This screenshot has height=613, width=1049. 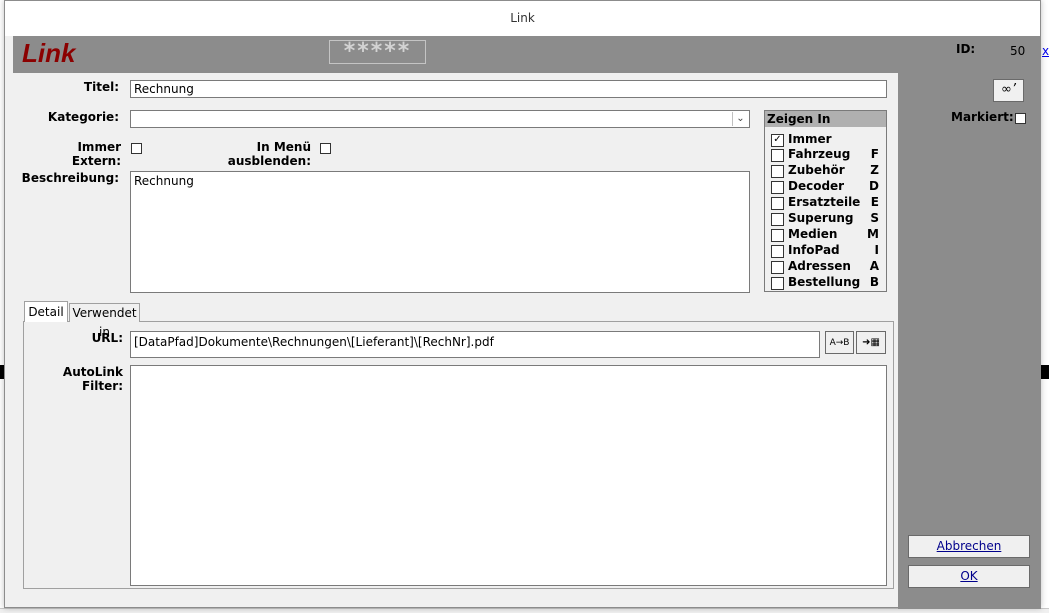 I want to click on medien-checkbox, so click(x=777, y=235).